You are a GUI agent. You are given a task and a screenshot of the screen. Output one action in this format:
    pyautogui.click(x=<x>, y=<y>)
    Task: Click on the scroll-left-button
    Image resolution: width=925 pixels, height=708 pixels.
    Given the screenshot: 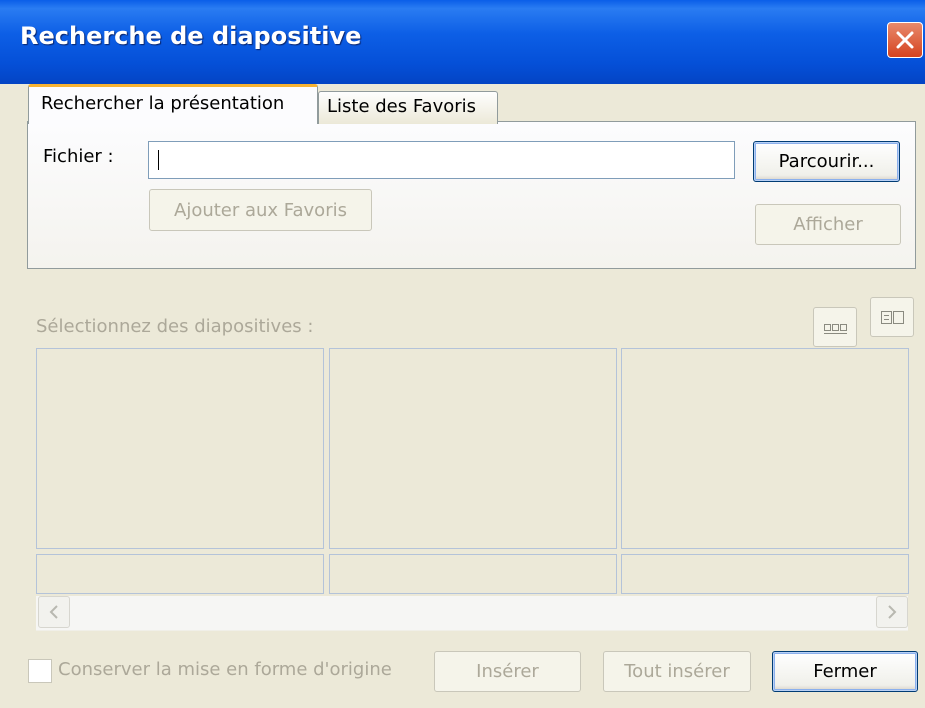 What is the action you would take?
    pyautogui.click(x=54, y=612)
    